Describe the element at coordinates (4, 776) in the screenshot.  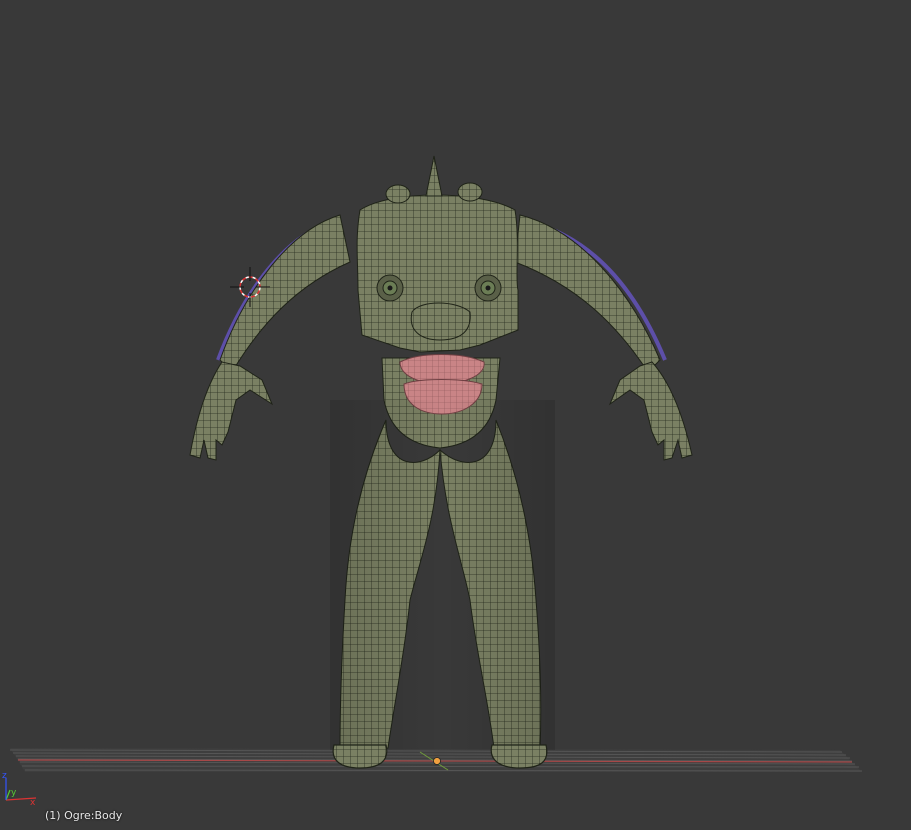
I see `axis-z-label: z` at that location.